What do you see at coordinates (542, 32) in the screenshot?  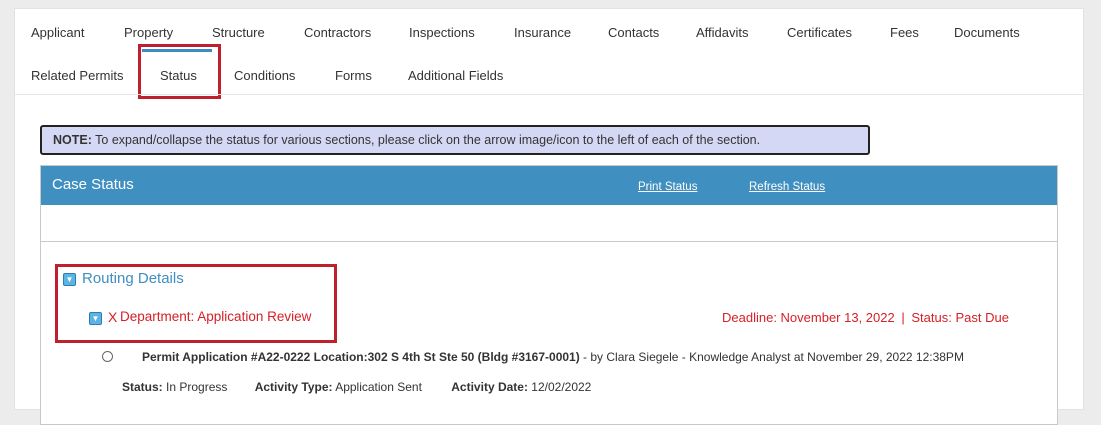 I see `tab-insurance: Insurance` at bounding box center [542, 32].